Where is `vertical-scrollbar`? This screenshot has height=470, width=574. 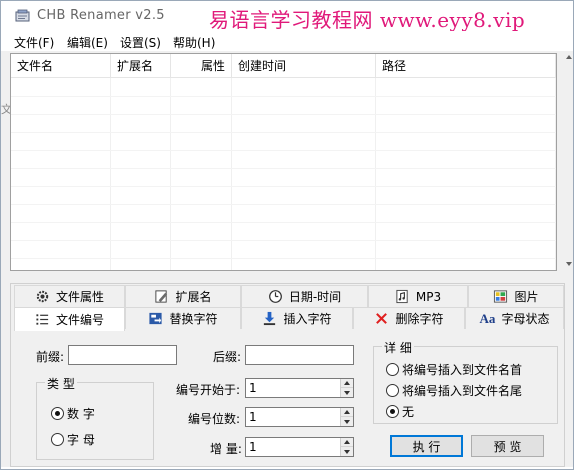
vertical-scrollbar is located at coordinates (569, 160).